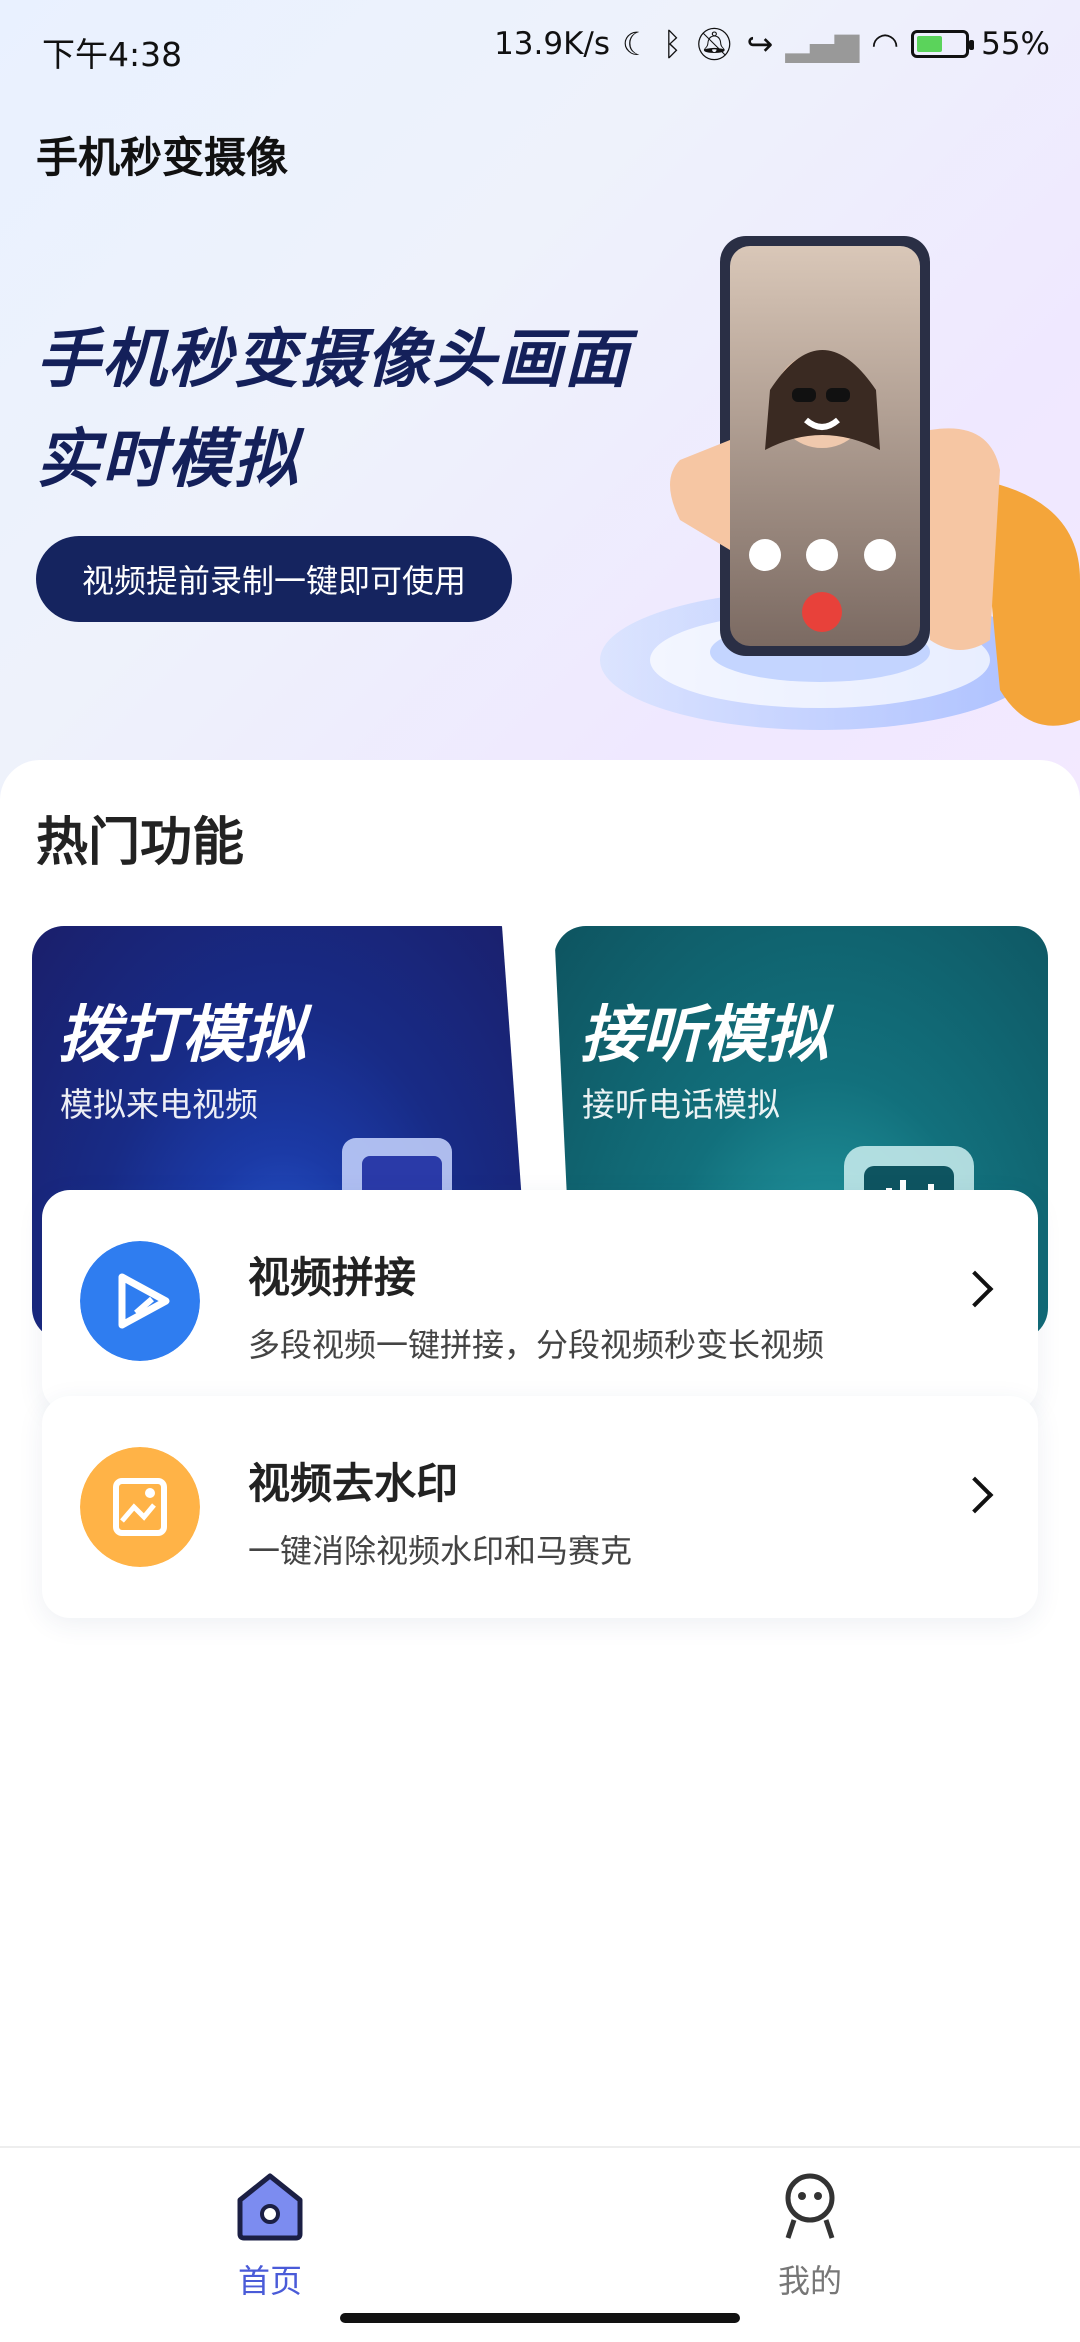  I want to click on bluetooth-icon: ᛒ, so click(672, 44).